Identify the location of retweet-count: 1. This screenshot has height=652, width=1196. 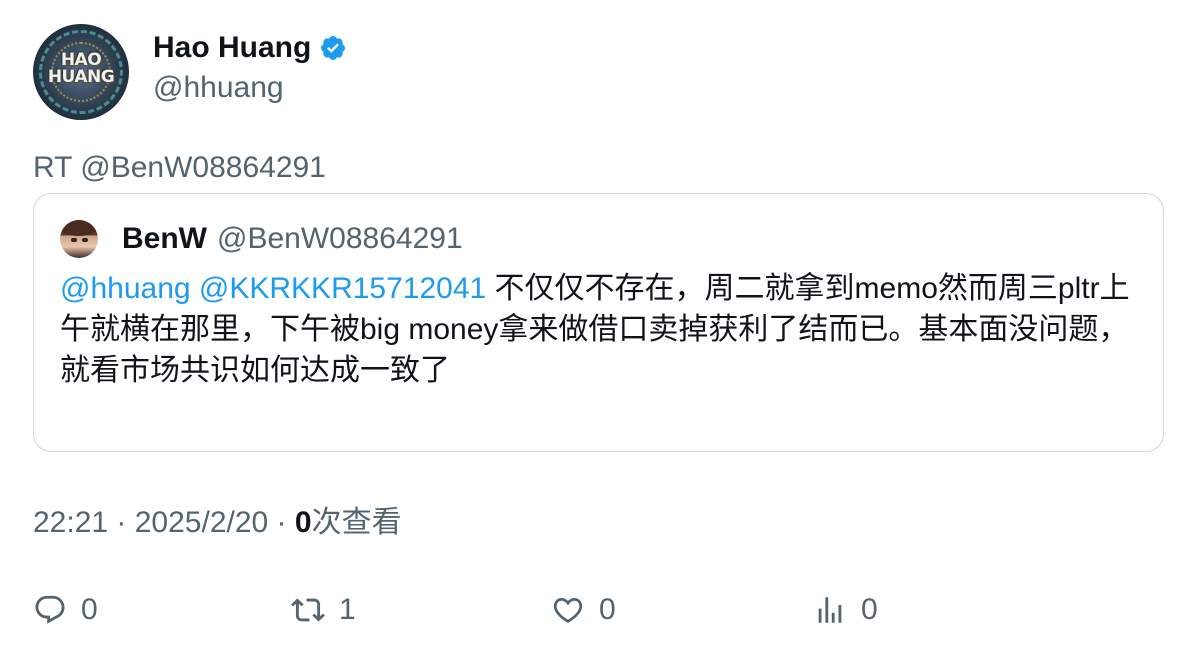
(347, 609).